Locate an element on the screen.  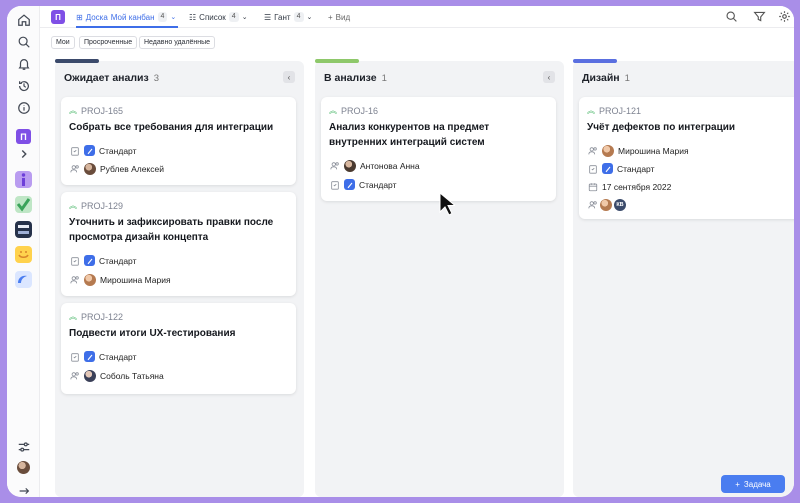
watcher-avatar-initials: КВ is located at coordinates (620, 205).